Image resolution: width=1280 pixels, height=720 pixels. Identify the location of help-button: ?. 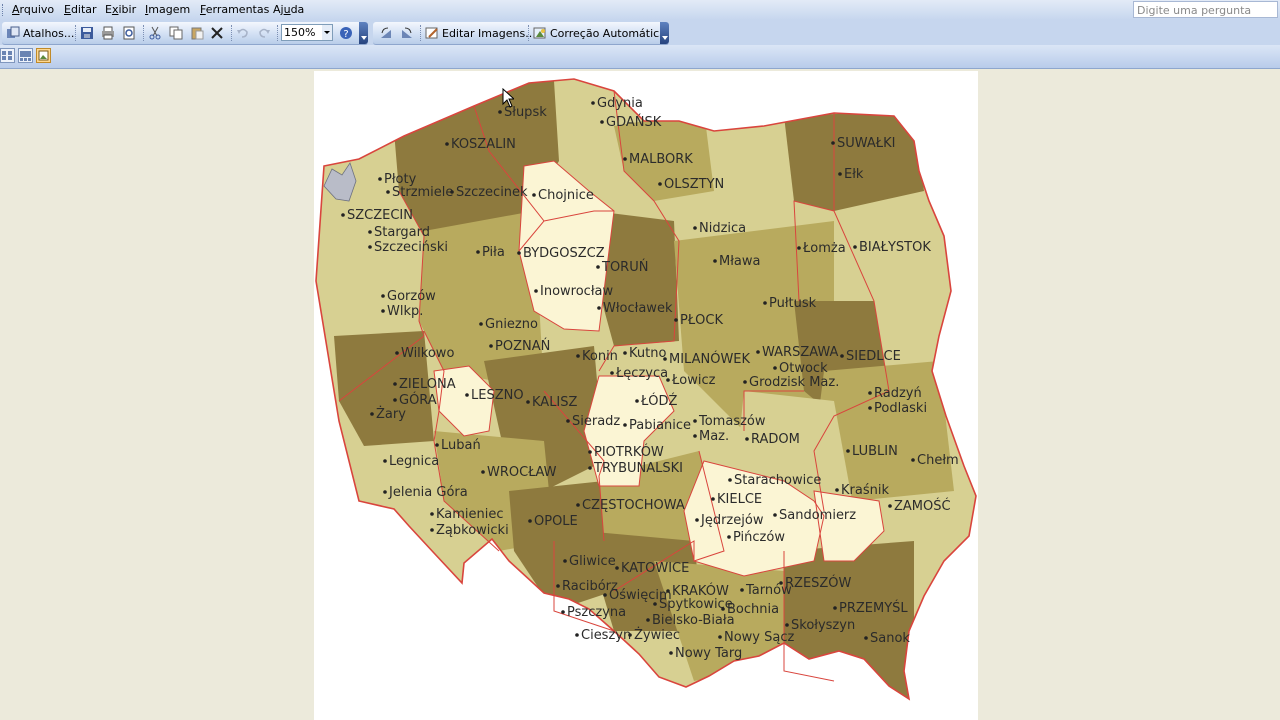
(346, 33).